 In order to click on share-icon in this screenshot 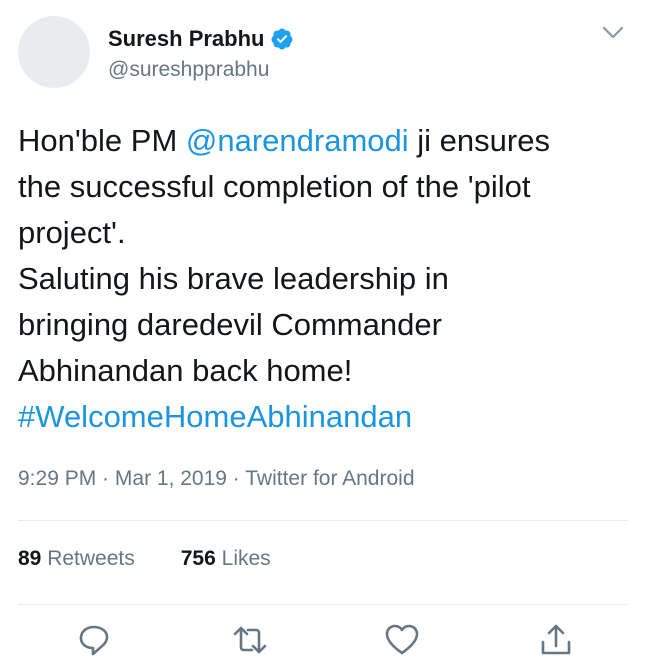, I will do `click(556, 640)`.